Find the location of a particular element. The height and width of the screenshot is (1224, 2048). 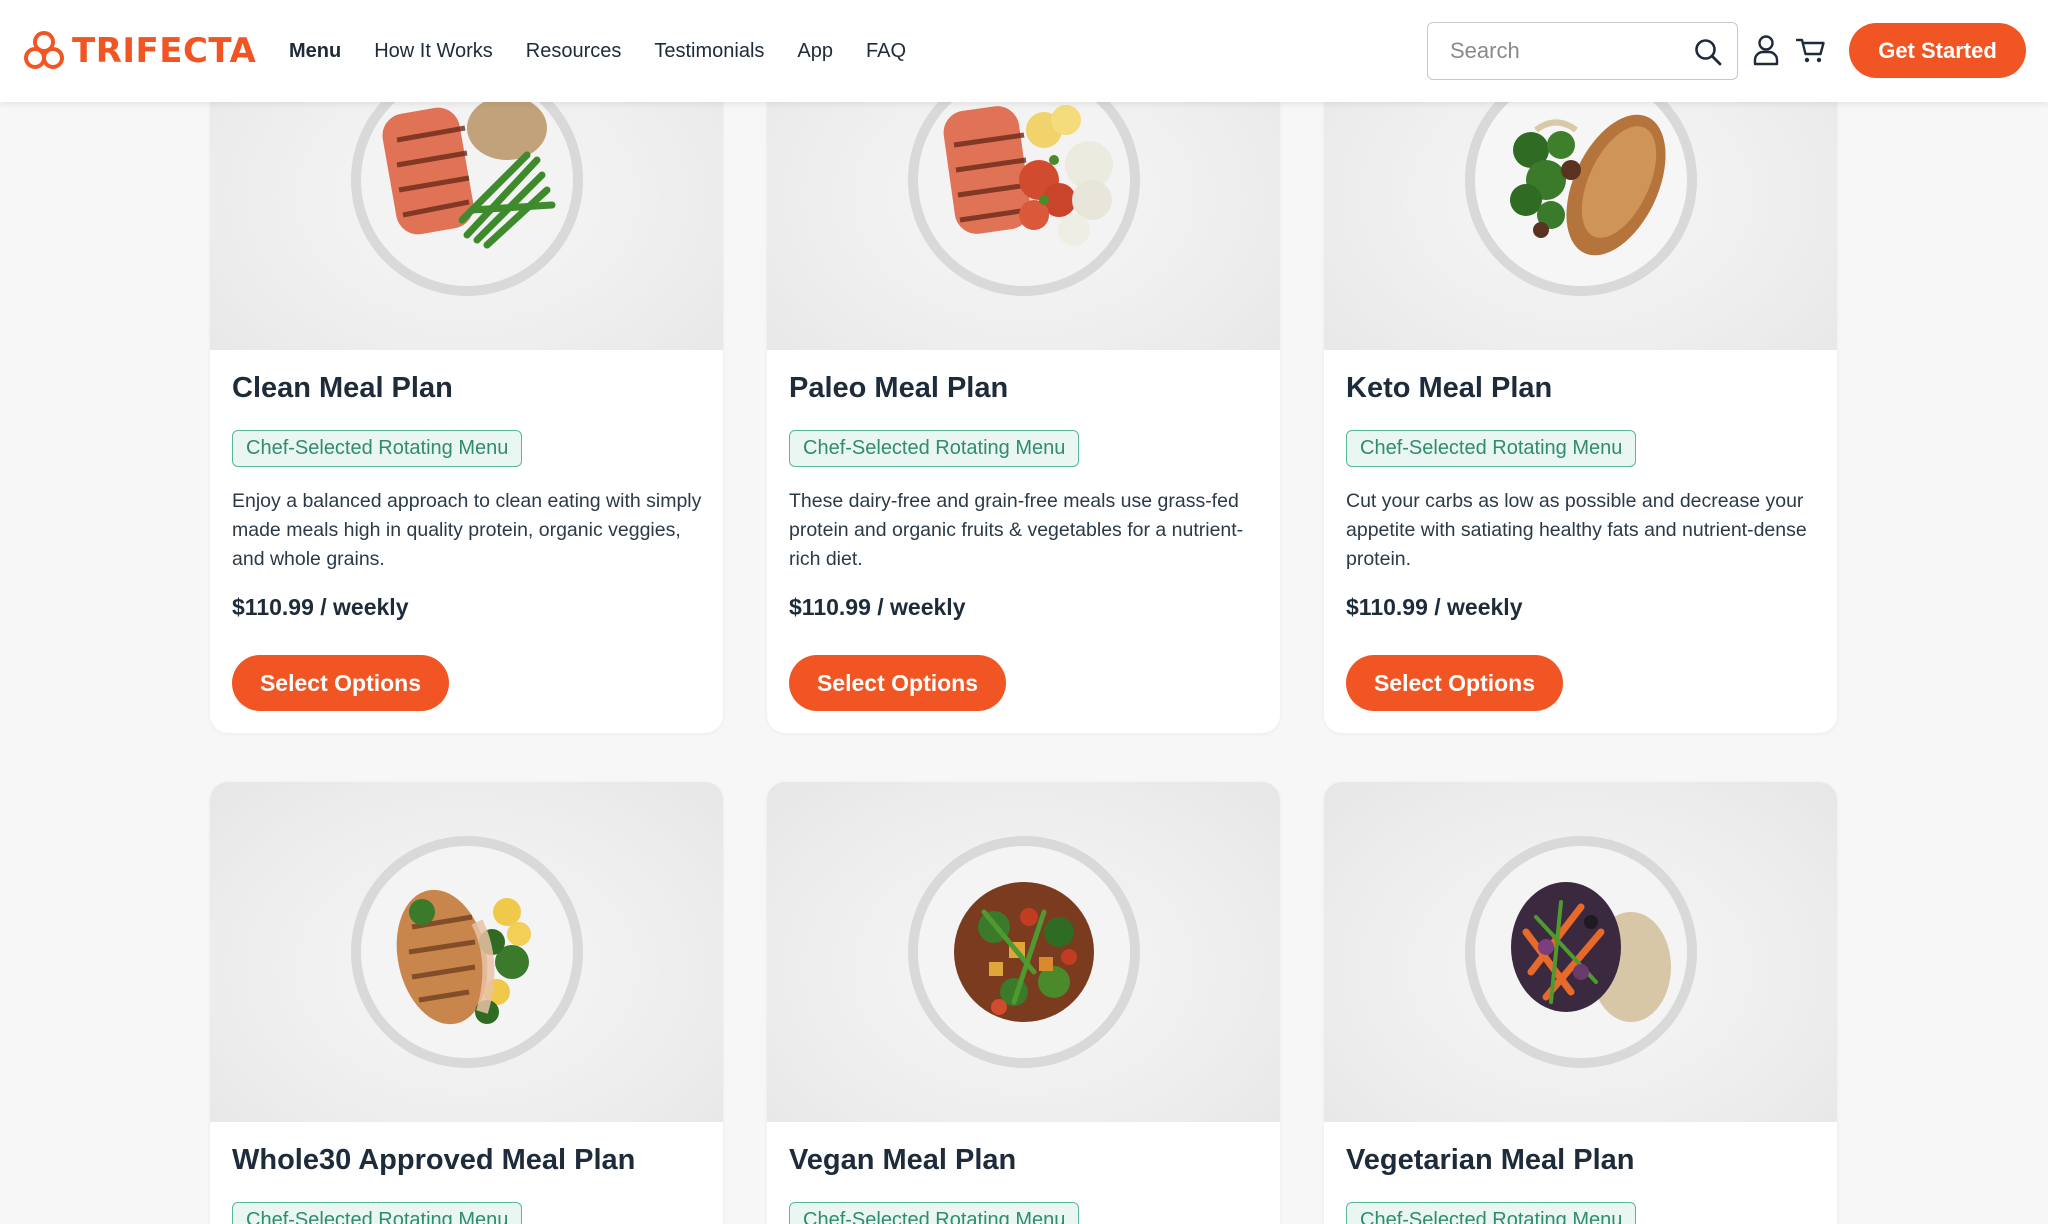

nav-item-testimonials: Testimonials is located at coordinates (709, 51).